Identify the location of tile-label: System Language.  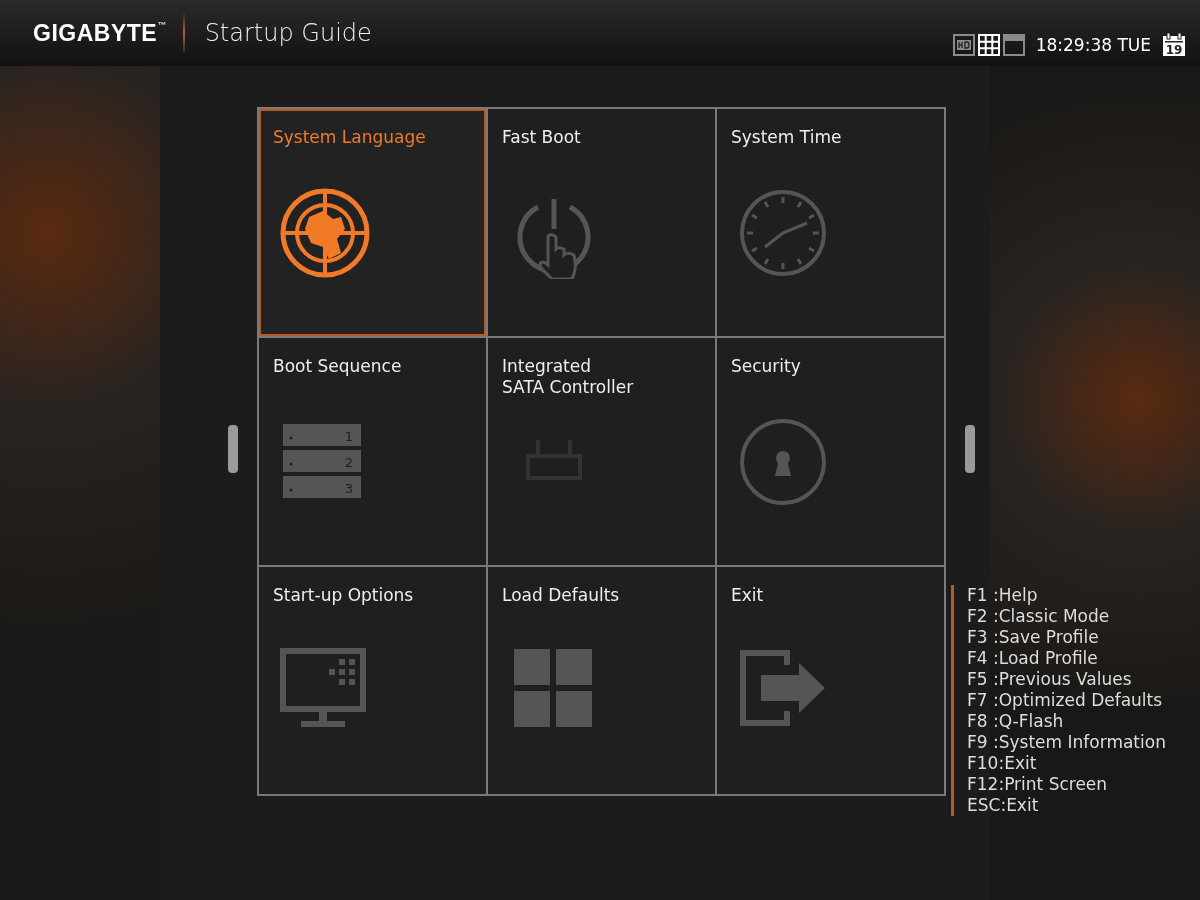
(349, 137).